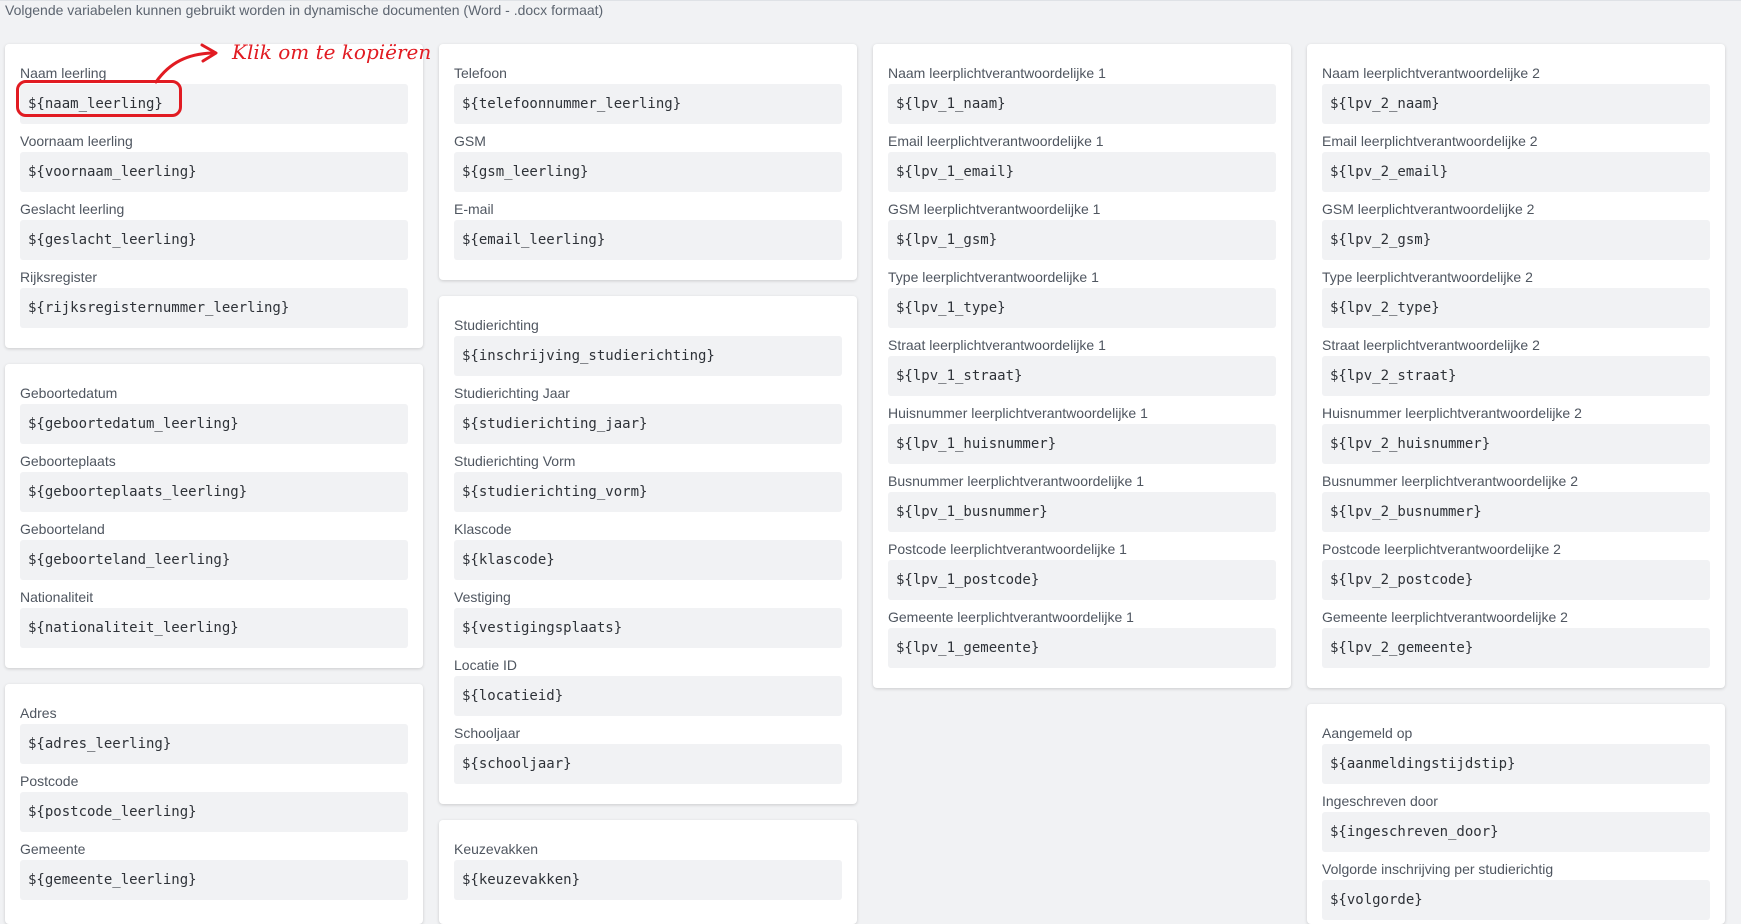 The image size is (1741, 924). I want to click on variable-label: Naam leerplichtverantwoordelijke 1, so click(997, 73).